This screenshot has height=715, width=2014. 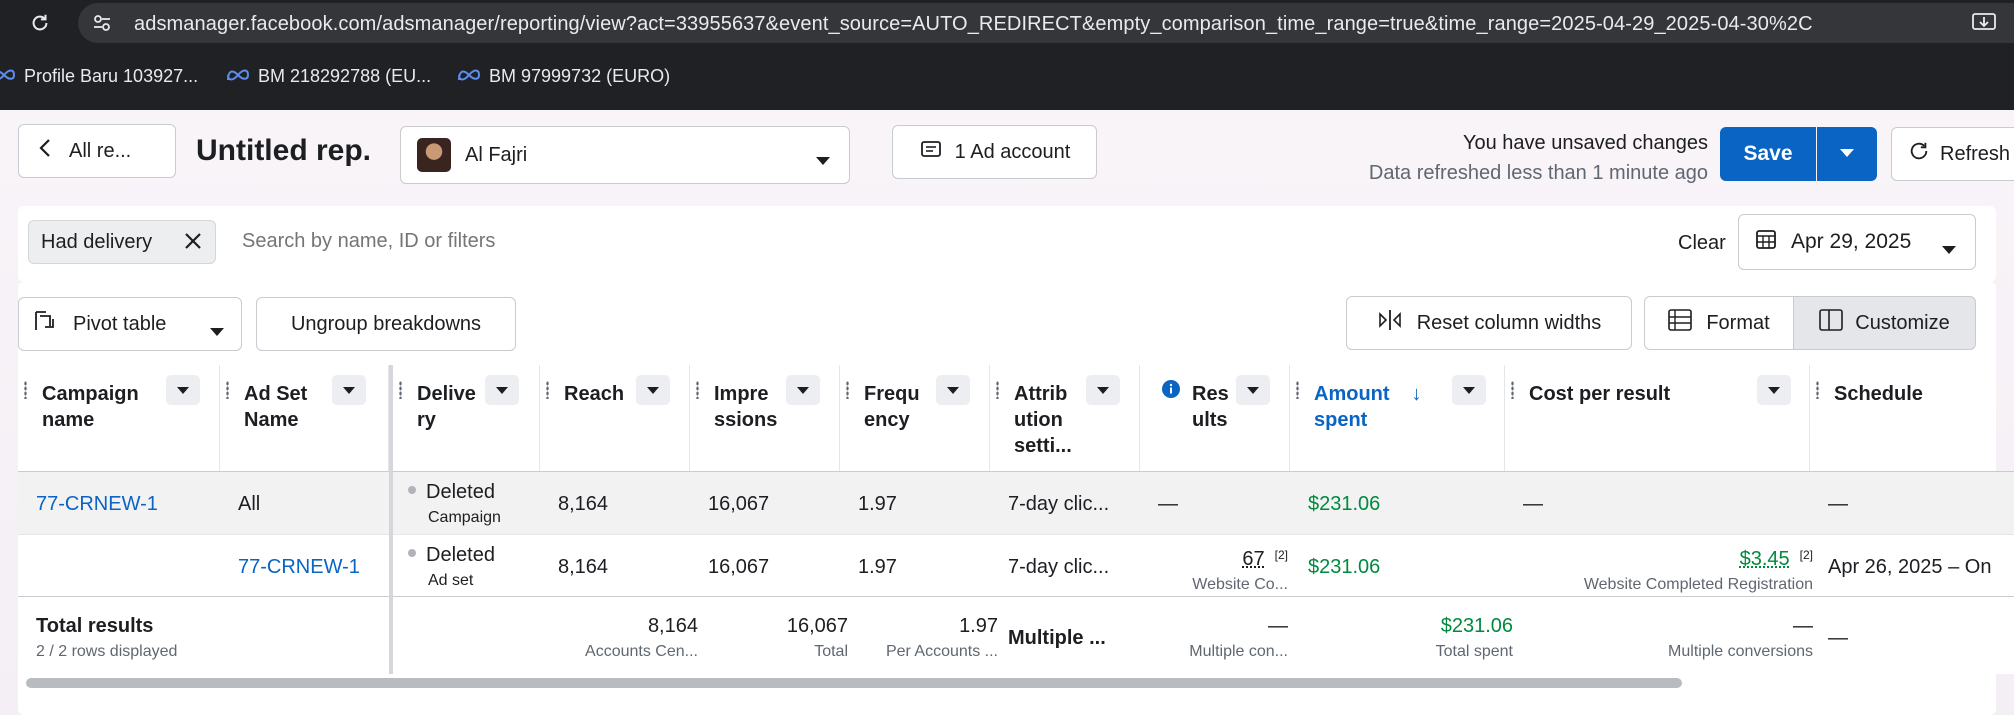 I want to click on search-input, so click(x=542, y=241).